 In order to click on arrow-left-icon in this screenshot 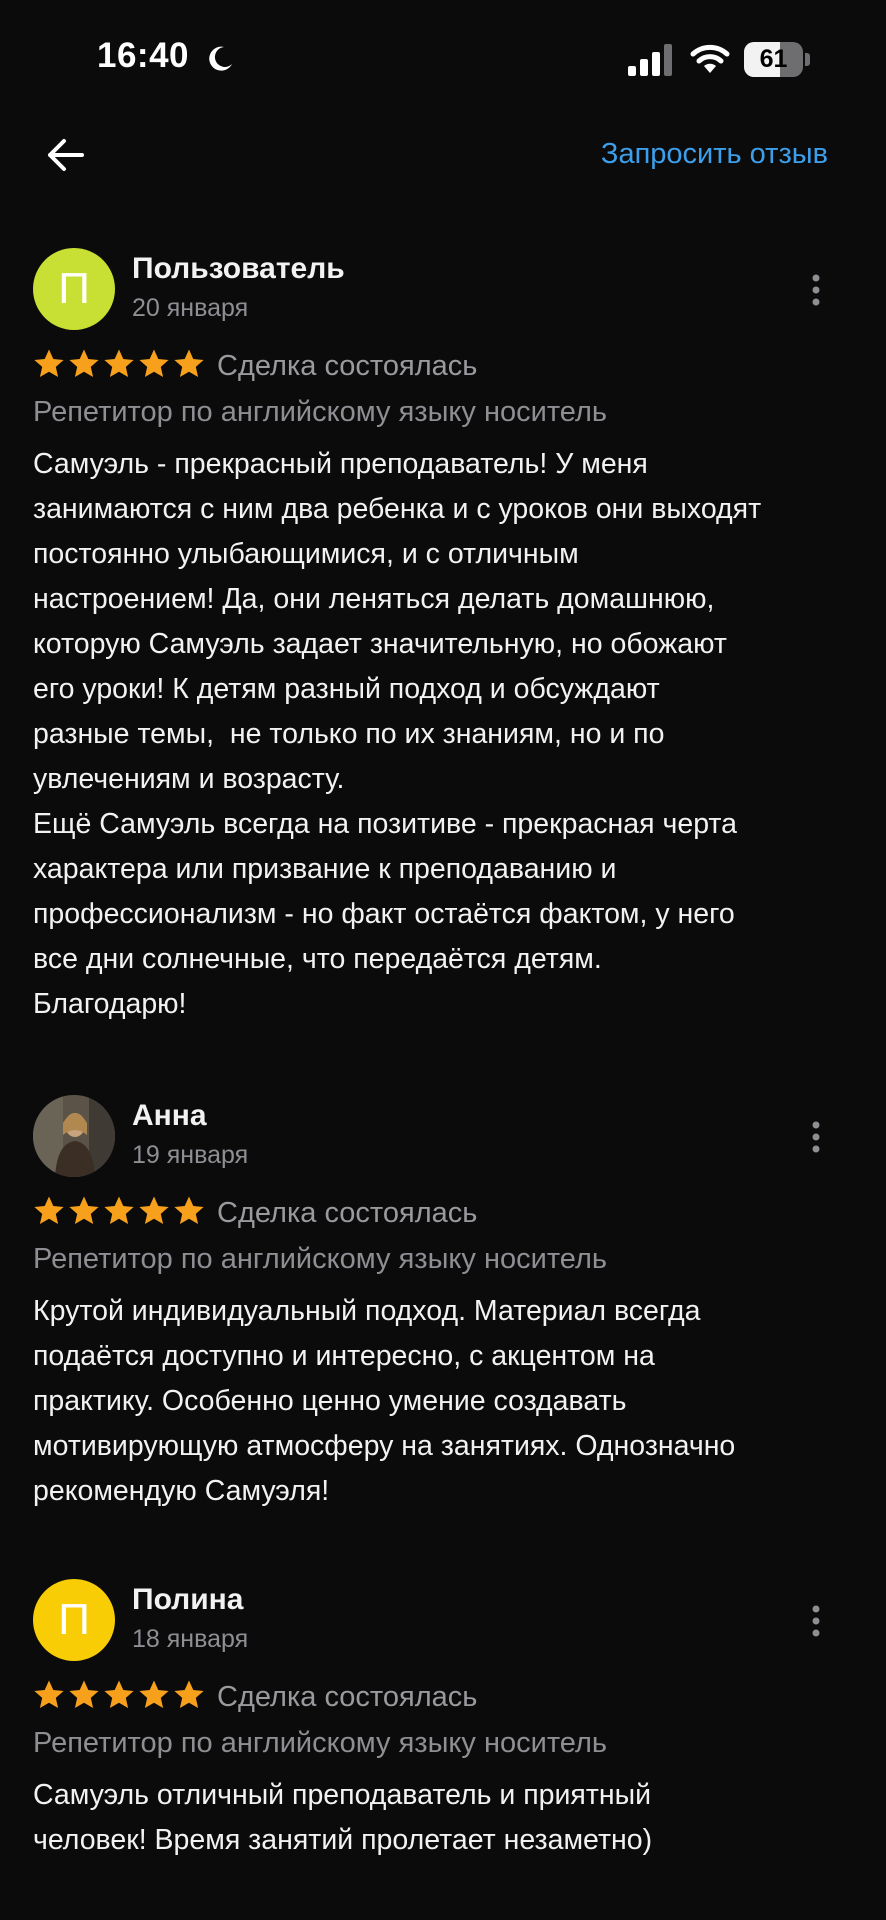, I will do `click(66, 155)`.